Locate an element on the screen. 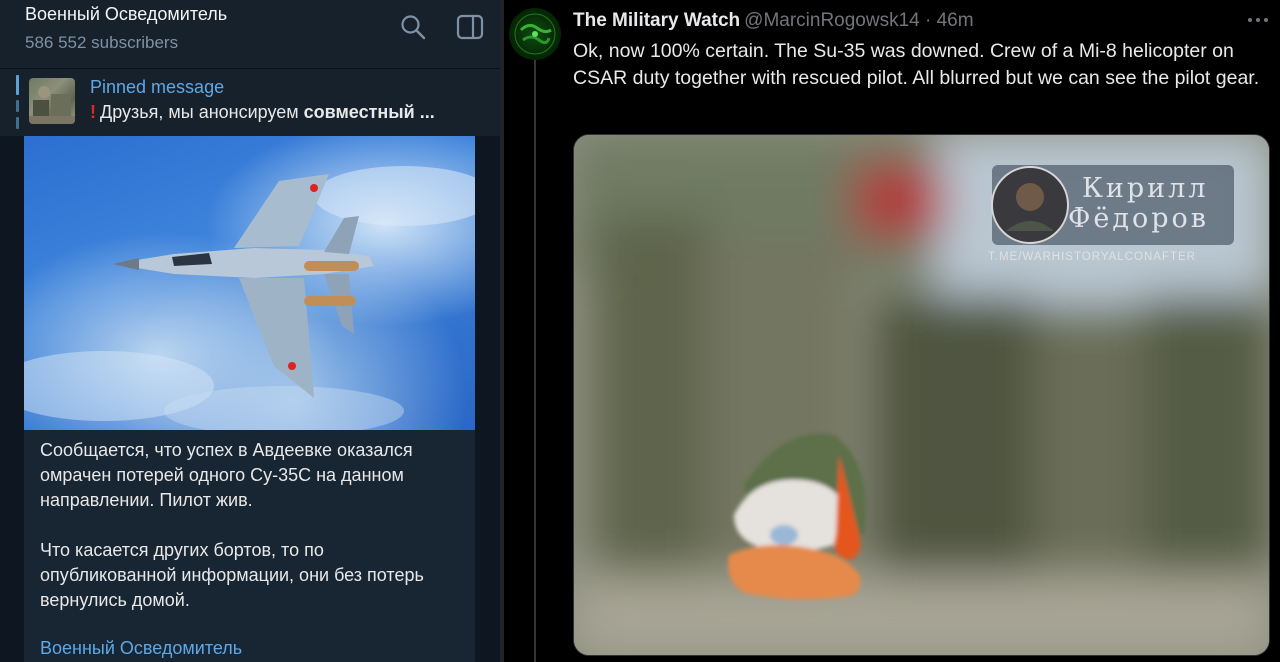 This screenshot has height=662, width=1280. pinned-thumbnail is located at coordinates (52, 101).